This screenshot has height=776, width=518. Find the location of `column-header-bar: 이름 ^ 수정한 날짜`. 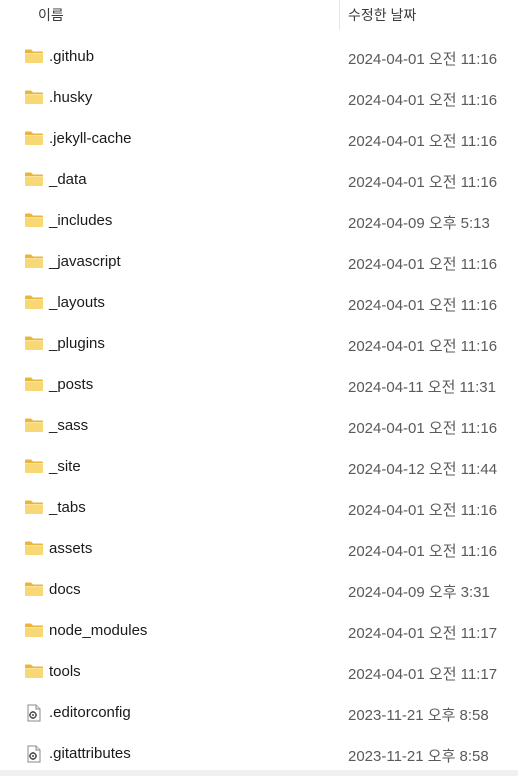

column-header-bar: 이름 ^ 수정한 날짜 is located at coordinates (259, 17).